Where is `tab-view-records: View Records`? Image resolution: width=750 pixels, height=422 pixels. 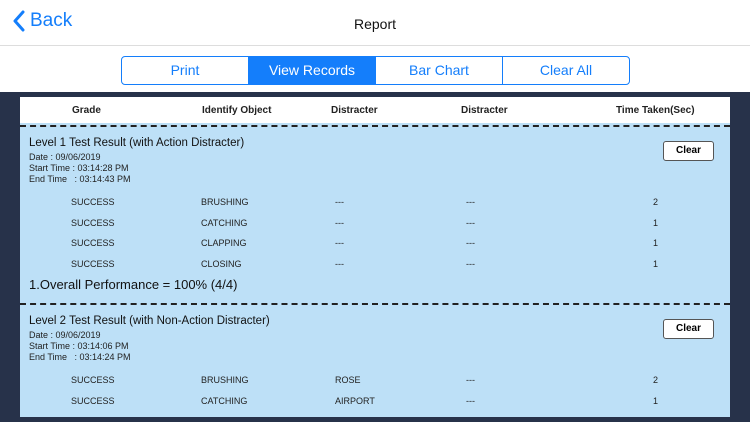 tab-view-records: View Records is located at coordinates (312, 70).